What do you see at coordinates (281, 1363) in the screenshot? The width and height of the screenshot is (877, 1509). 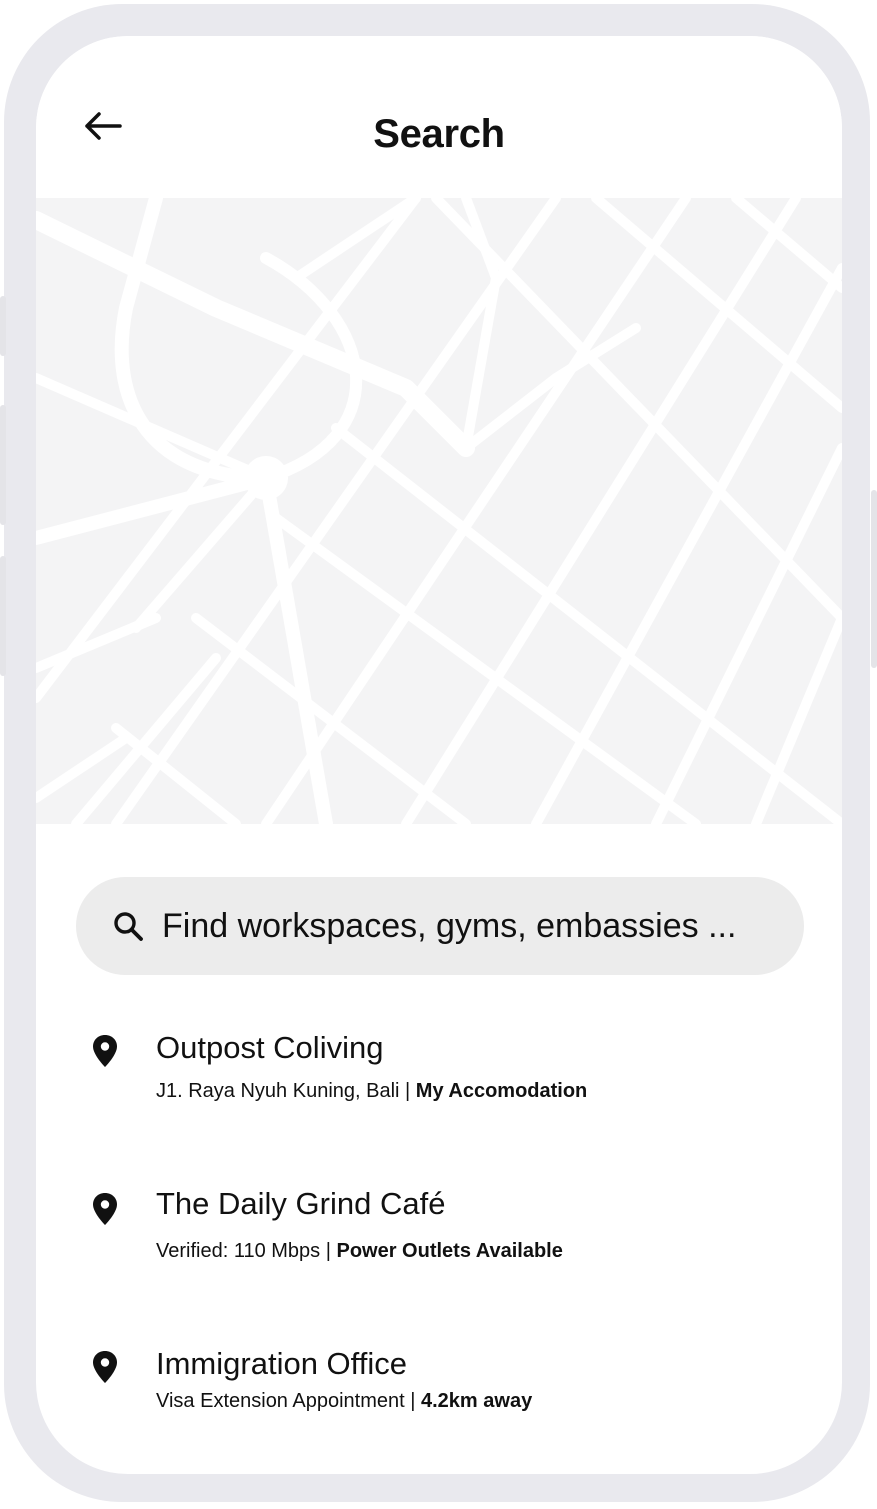 I see `result-name: Immigration Office` at bounding box center [281, 1363].